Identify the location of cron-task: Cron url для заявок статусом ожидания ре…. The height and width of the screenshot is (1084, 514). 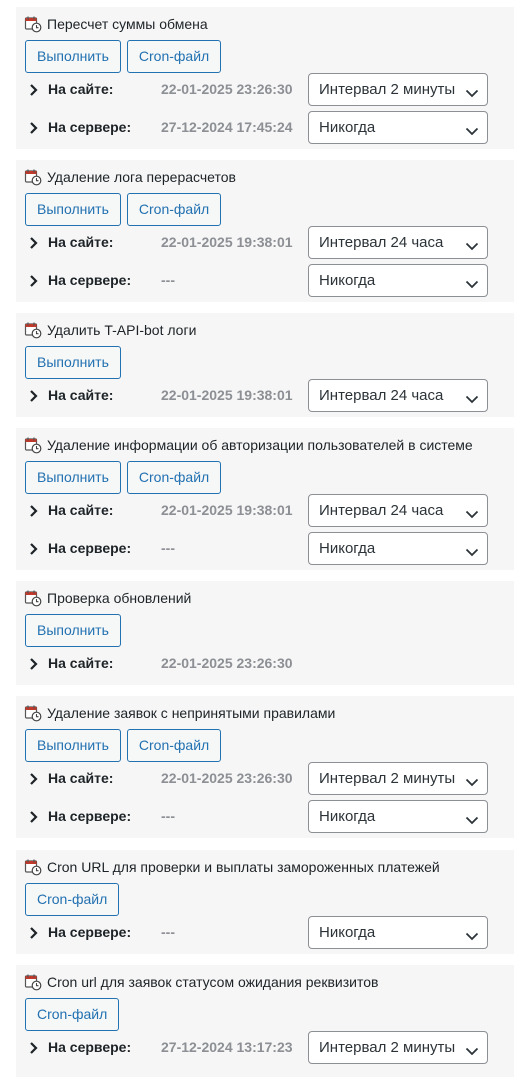
(265, 1023).